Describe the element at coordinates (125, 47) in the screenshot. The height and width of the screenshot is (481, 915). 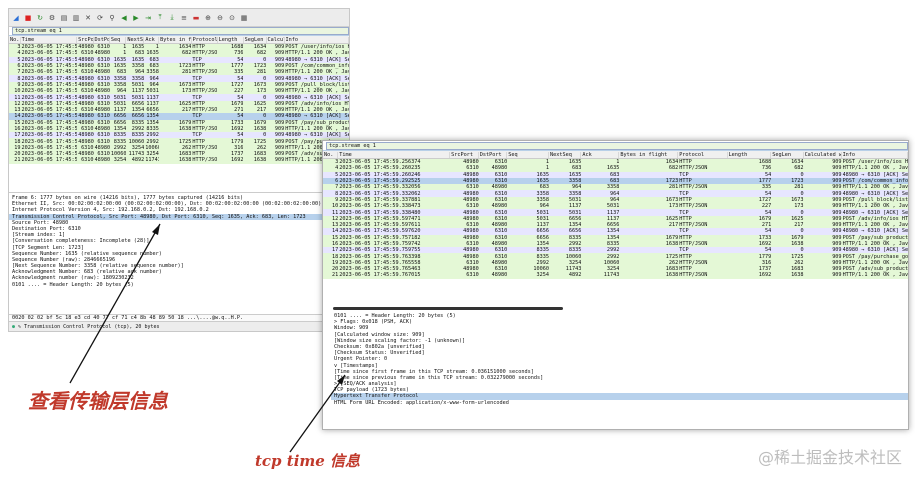
I see `table-cell: 1` at that location.